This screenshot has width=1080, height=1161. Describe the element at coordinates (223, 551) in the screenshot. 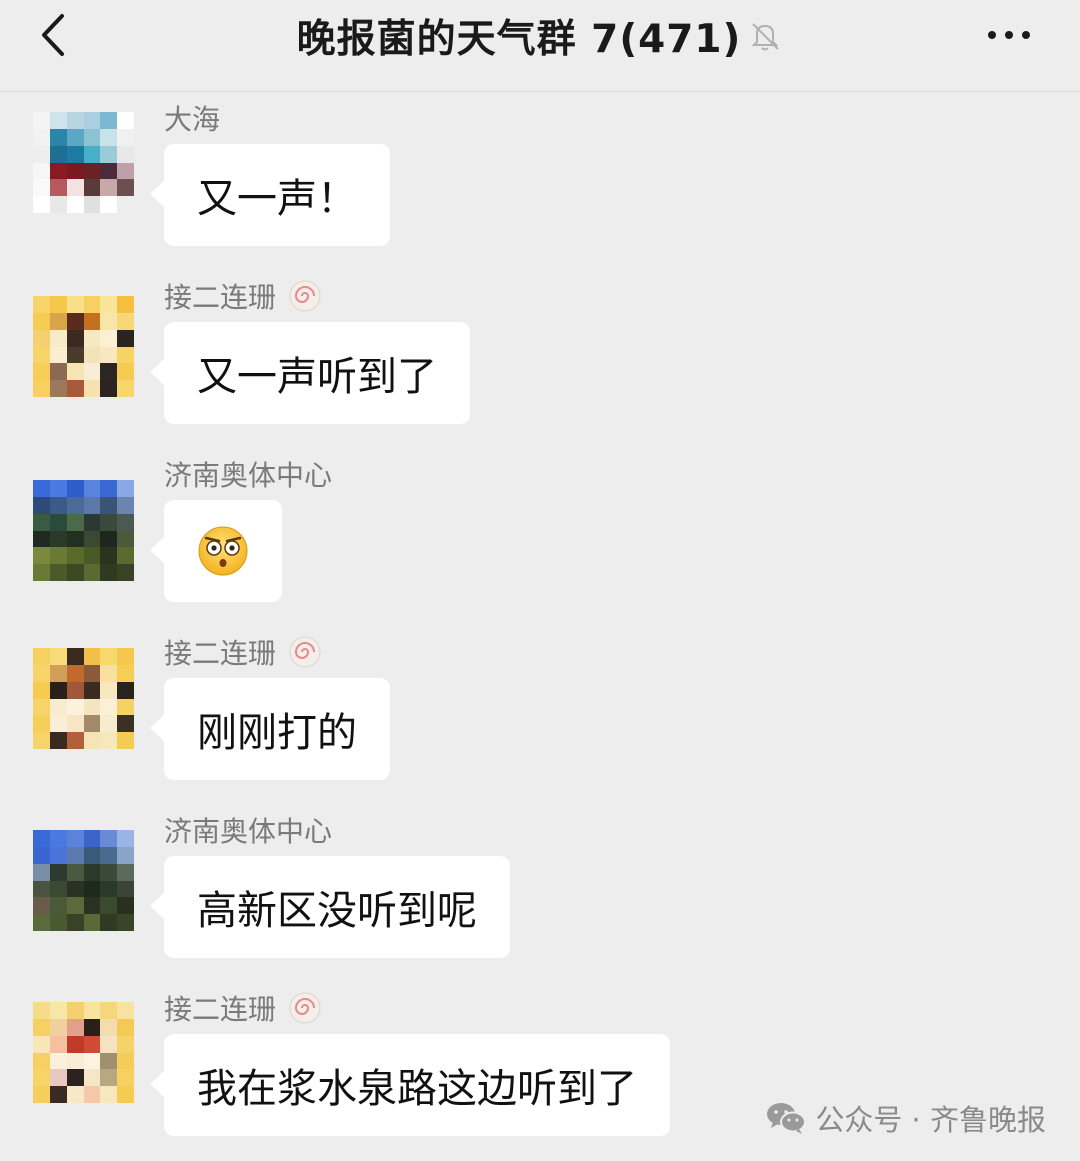

I see `shocked-face-emoji` at that location.